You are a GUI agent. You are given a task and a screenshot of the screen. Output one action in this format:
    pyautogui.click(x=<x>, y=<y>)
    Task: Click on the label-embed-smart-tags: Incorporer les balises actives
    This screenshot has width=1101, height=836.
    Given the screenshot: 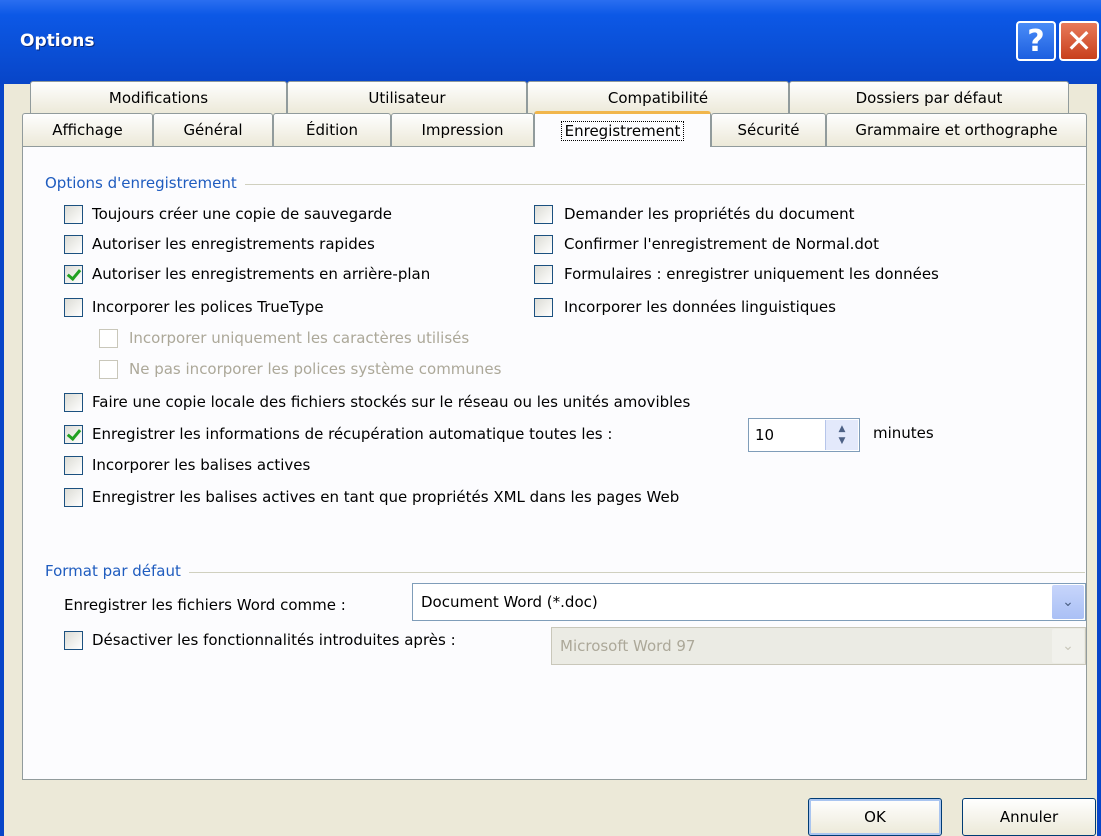 What is the action you would take?
    pyautogui.click(x=201, y=465)
    